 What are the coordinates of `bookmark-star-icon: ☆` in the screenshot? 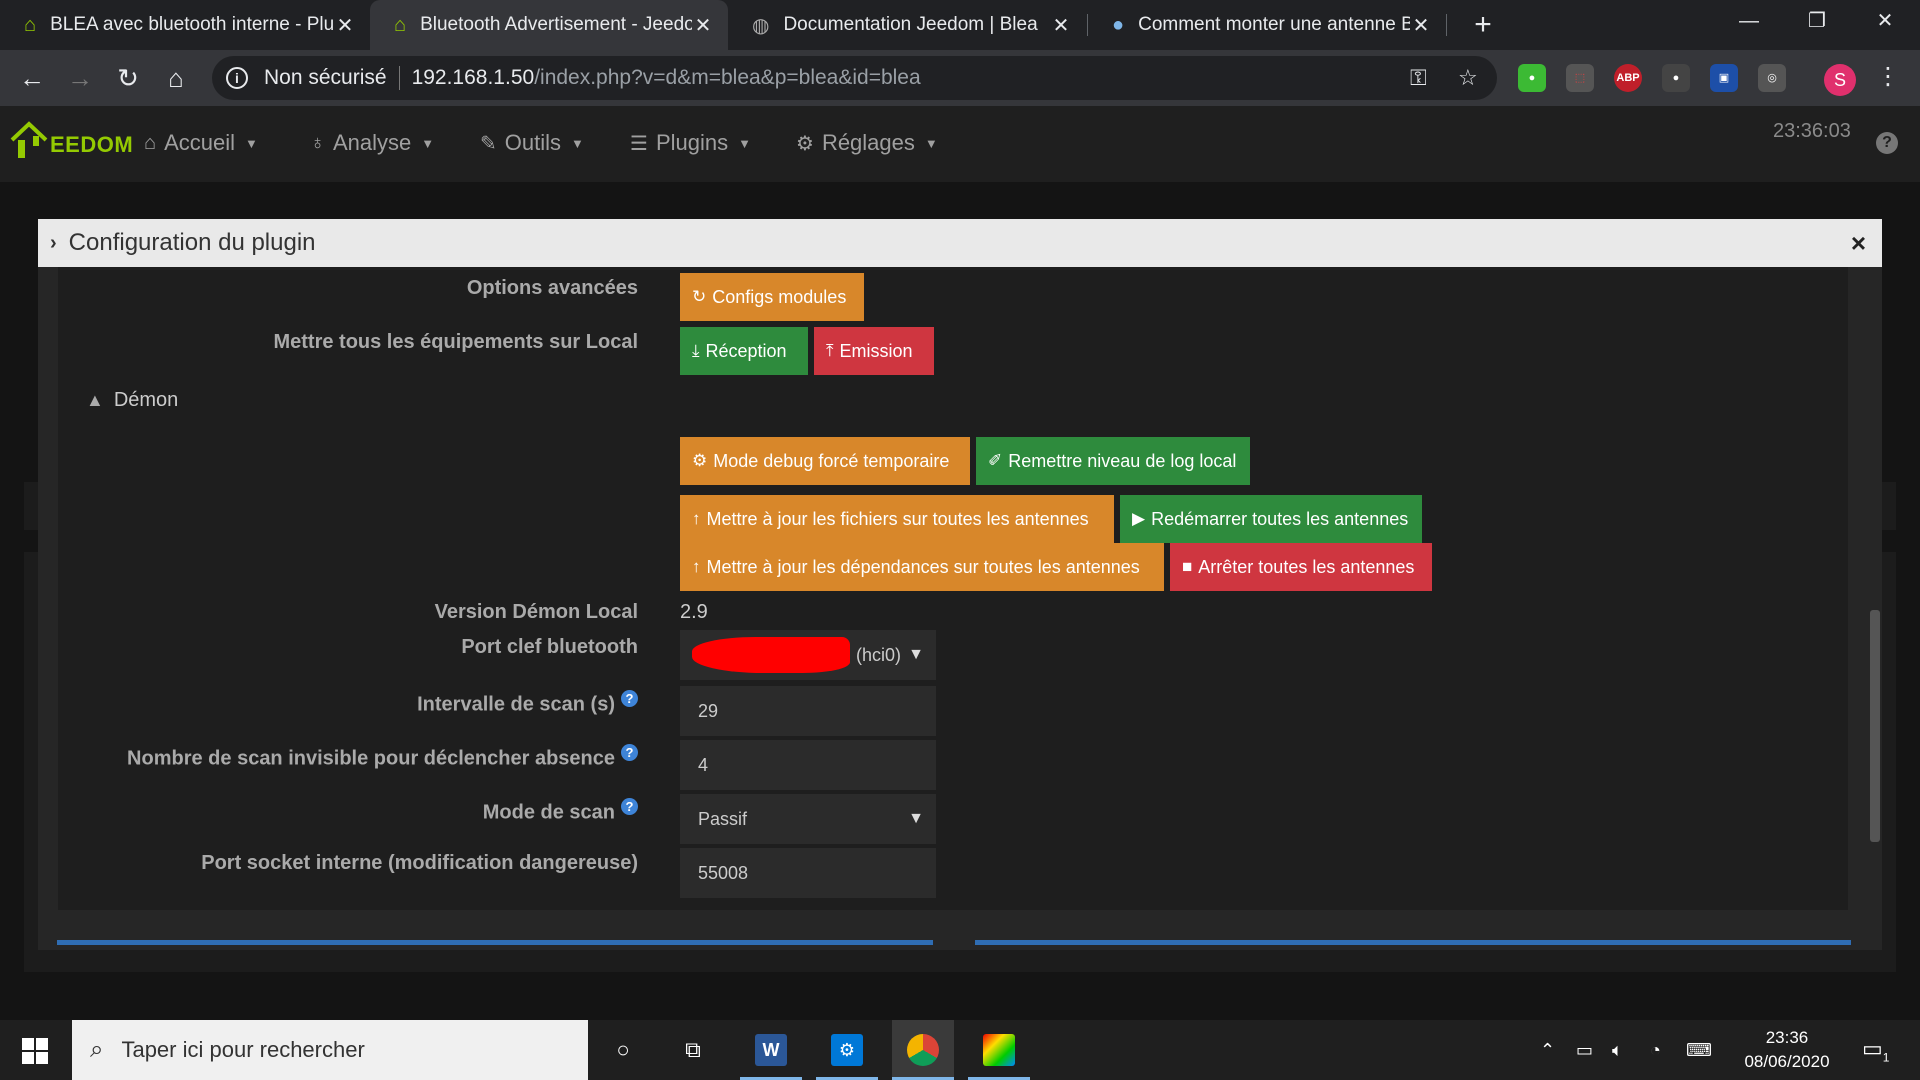 It's located at (1468, 78).